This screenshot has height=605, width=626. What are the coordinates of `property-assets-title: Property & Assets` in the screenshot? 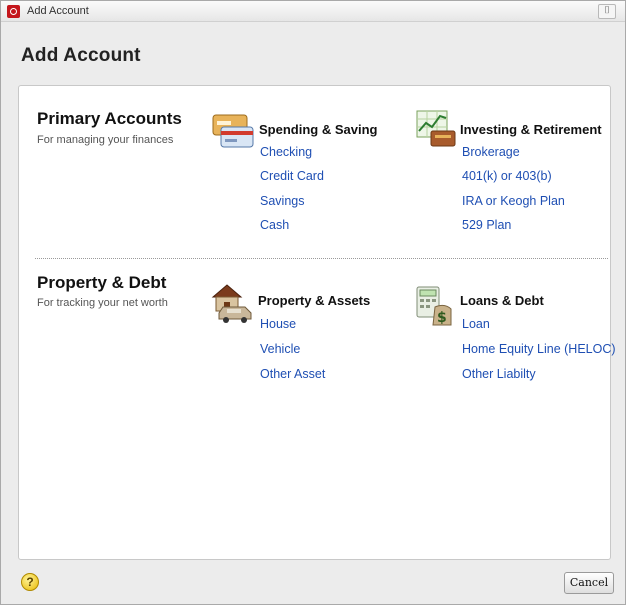 It's located at (314, 300).